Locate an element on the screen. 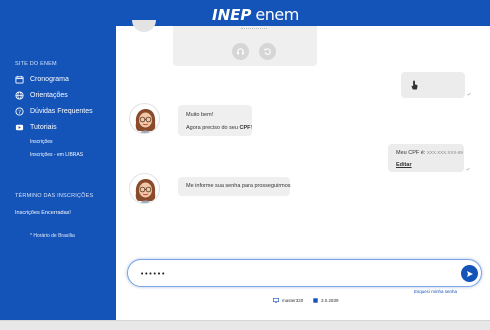 Image resolution: width=490 pixels, height=330 pixels. bot-message-text: Me informe sua senha para prosseguirmos is located at coordinates (238, 186).